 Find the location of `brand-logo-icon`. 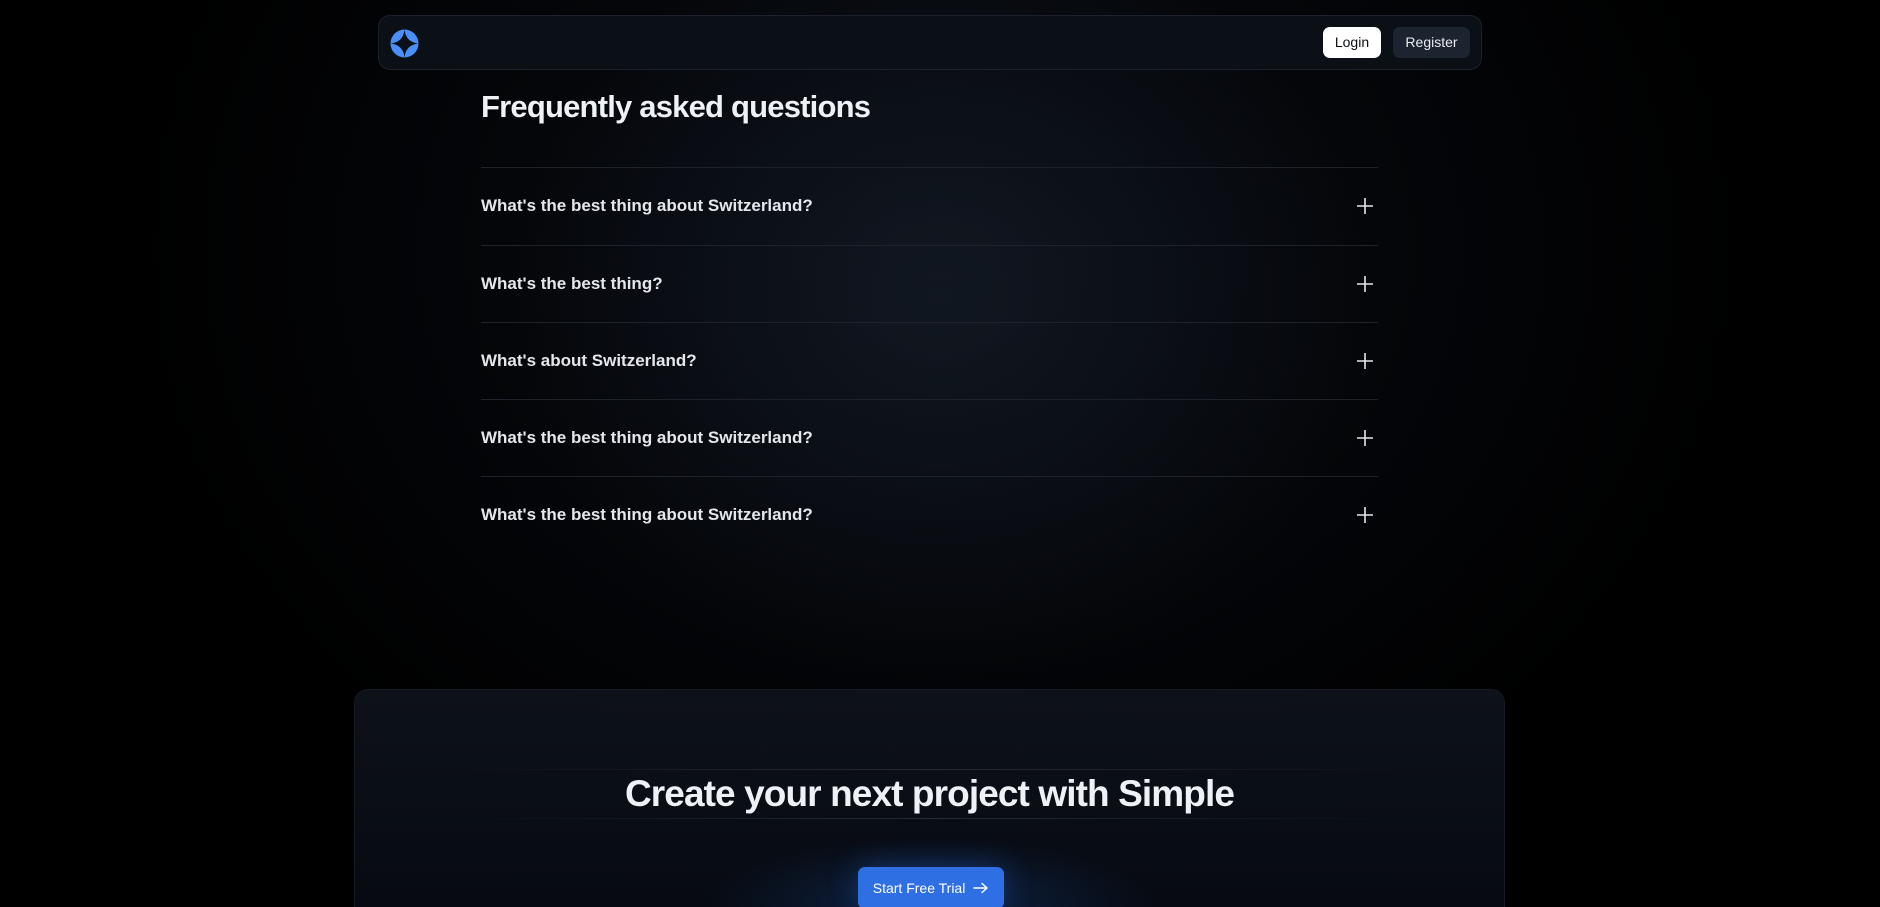

brand-logo-icon is located at coordinates (404, 43).